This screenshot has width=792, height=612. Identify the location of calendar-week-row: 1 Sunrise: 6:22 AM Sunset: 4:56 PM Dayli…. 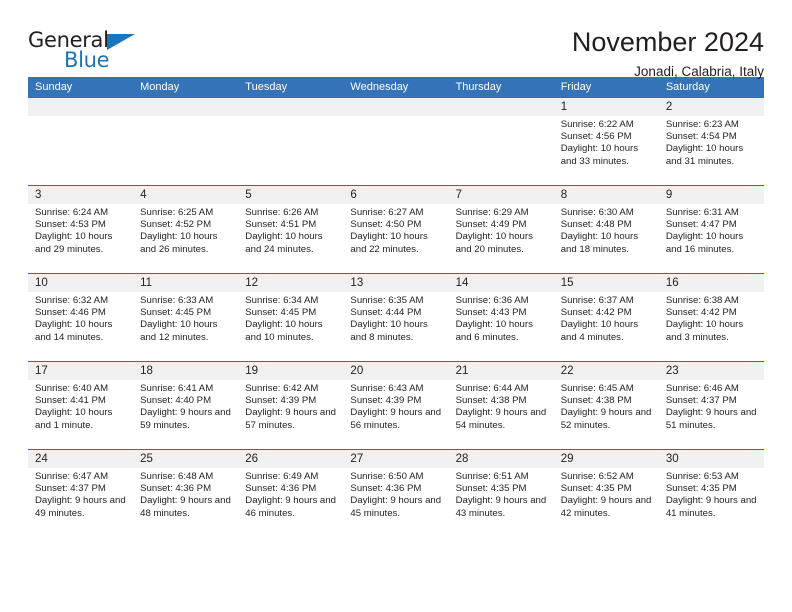
(396, 141).